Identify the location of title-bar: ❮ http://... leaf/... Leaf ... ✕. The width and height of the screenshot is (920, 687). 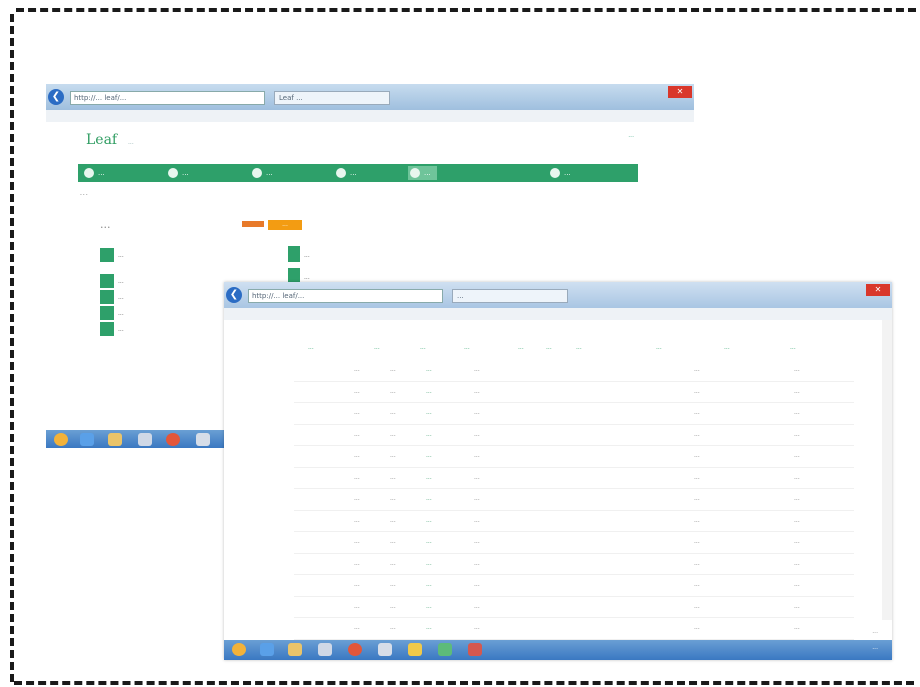
(370, 97).